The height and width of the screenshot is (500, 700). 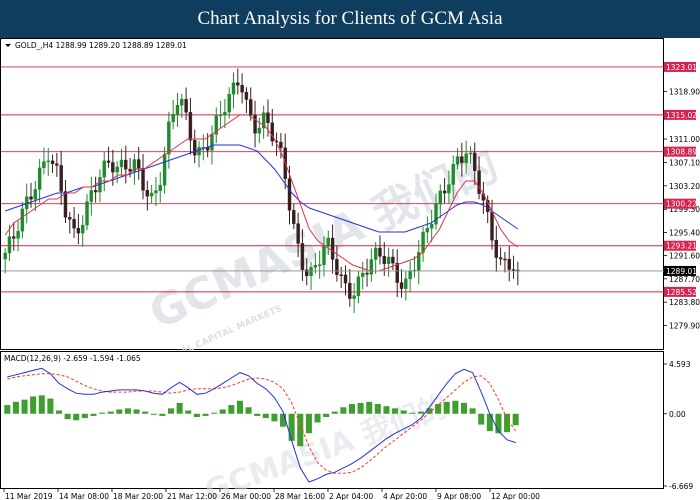 What do you see at coordinates (684, 92) in the screenshot?
I see `price-tick-label: 1318.90` at bounding box center [684, 92].